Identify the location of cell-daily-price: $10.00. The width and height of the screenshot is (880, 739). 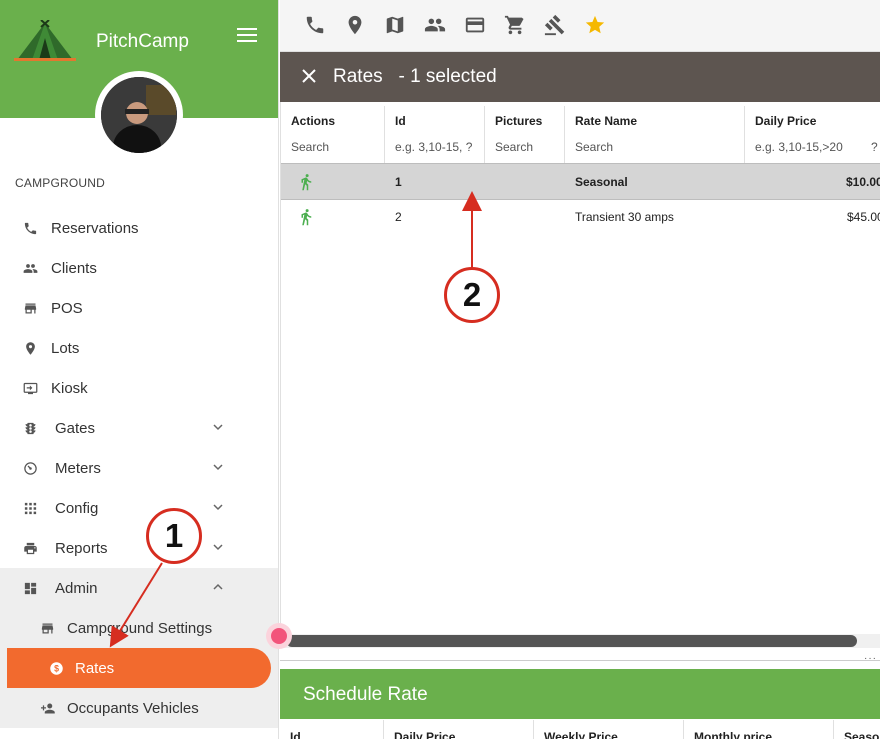
(863, 182).